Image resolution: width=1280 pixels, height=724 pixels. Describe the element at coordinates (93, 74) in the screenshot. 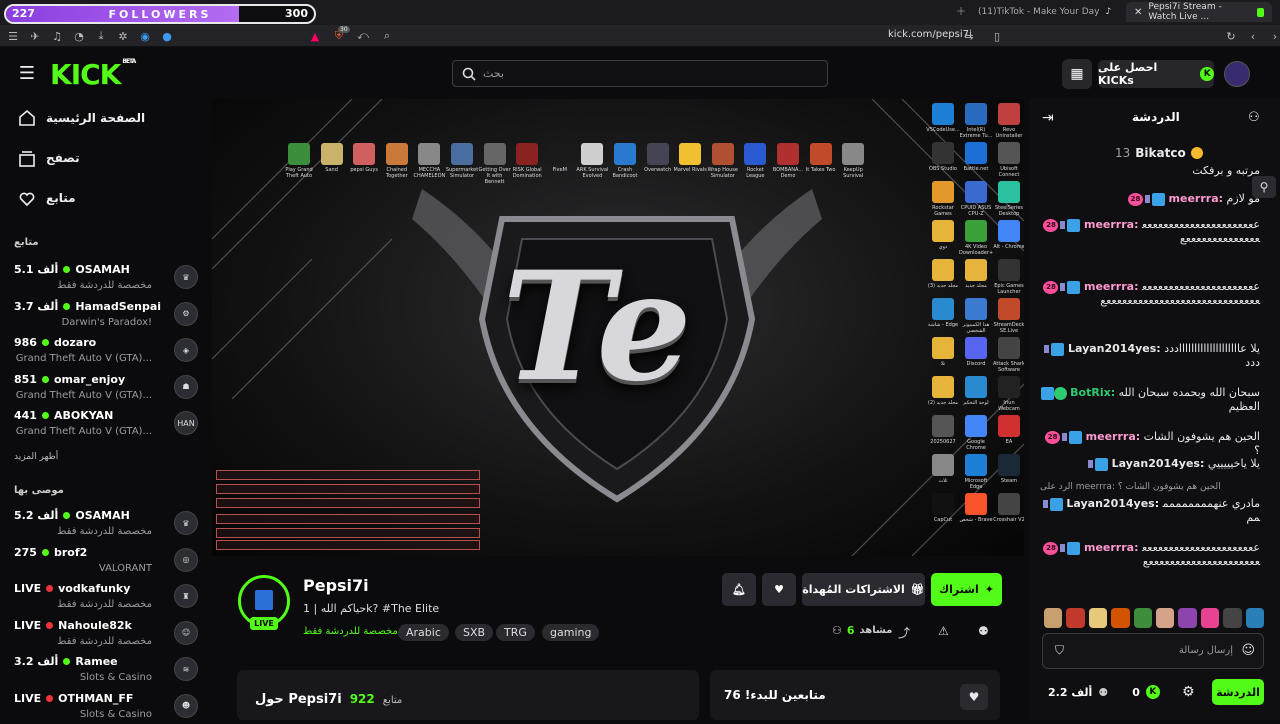

I see `kick-logo: KICK BETA` at that location.